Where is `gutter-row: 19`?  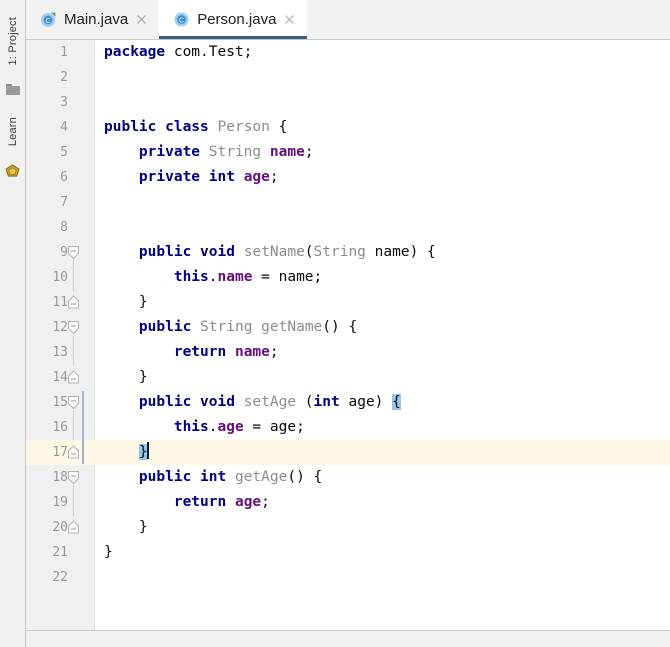 gutter-row: 19 is located at coordinates (60, 502).